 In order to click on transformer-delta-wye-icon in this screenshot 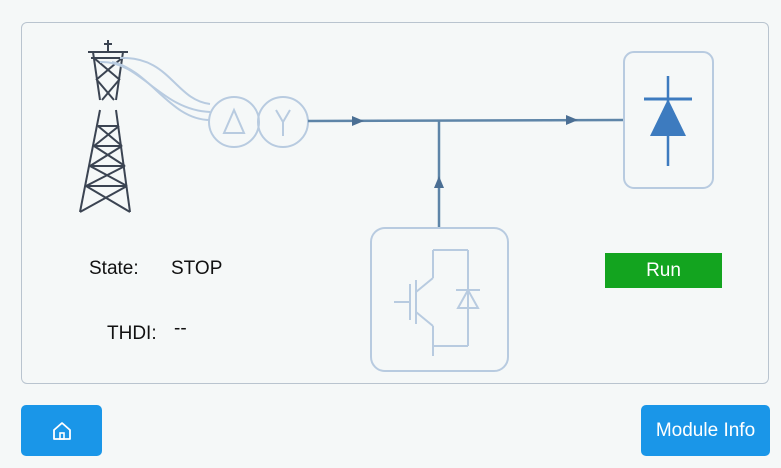, I will do `click(258, 122)`.